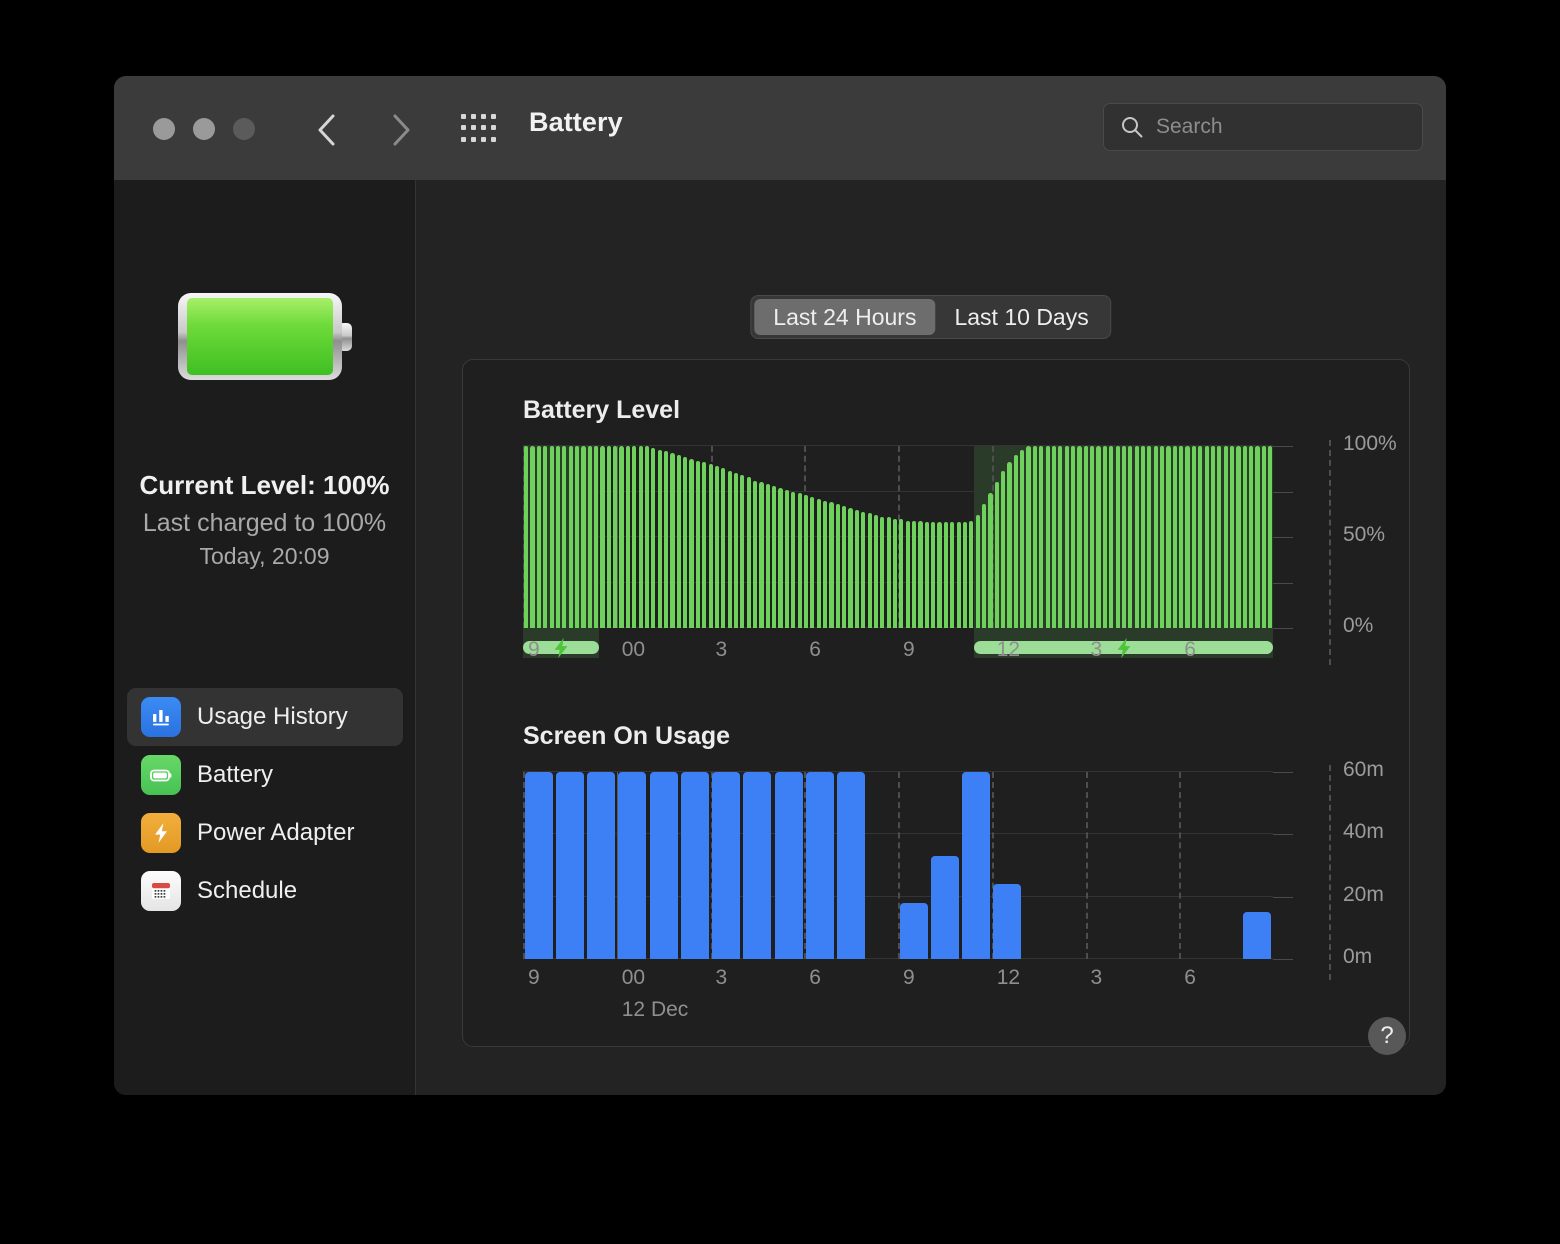  Describe the element at coordinates (161, 833) in the screenshot. I see `bolt-icon` at that location.